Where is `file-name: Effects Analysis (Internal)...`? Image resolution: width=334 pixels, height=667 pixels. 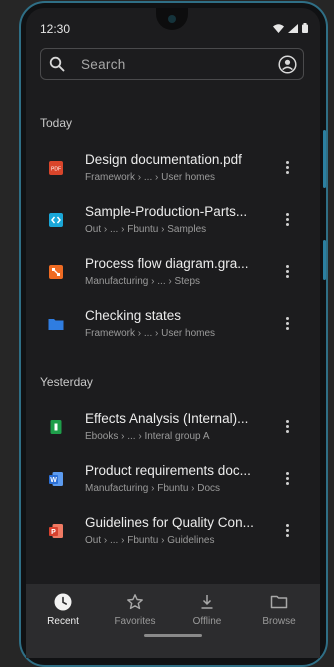
file-name: Effects Analysis (Internal)... is located at coordinates (167, 418).